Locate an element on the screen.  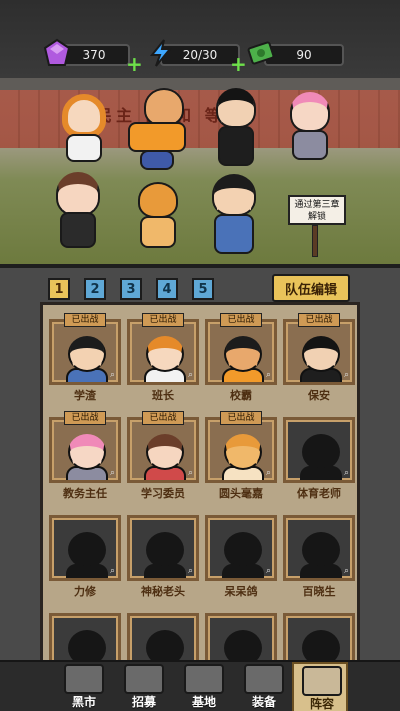
nav-building: 基地 is located at coordinates (204, 686).